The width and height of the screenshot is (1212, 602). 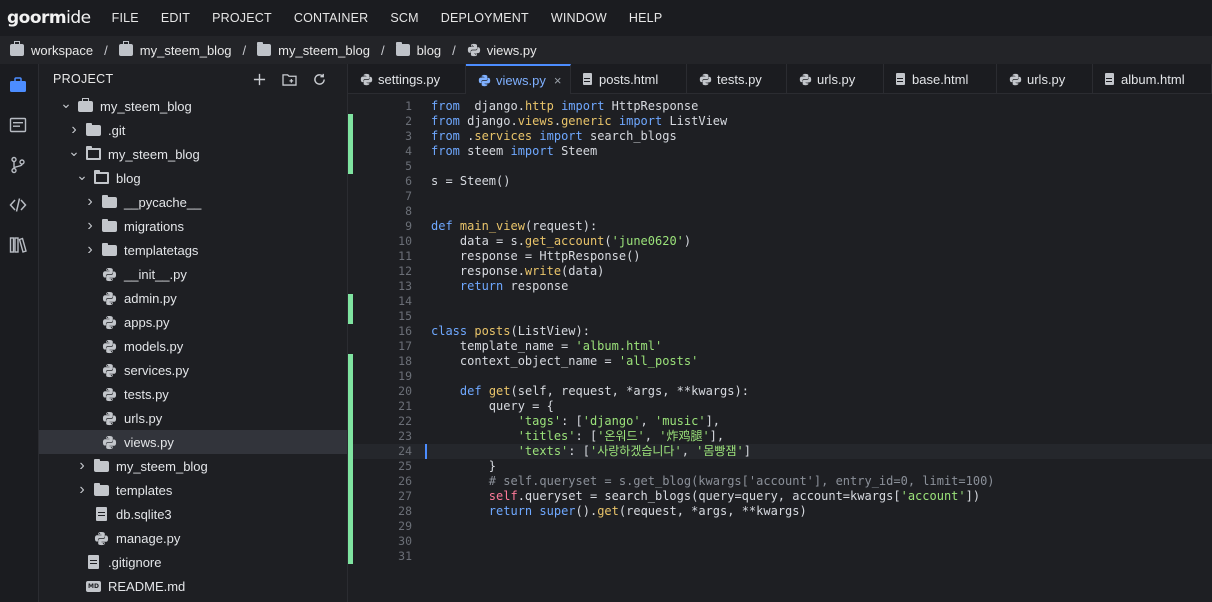 I want to click on breadcrumb-file: views.py, so click(x=502, y=50).